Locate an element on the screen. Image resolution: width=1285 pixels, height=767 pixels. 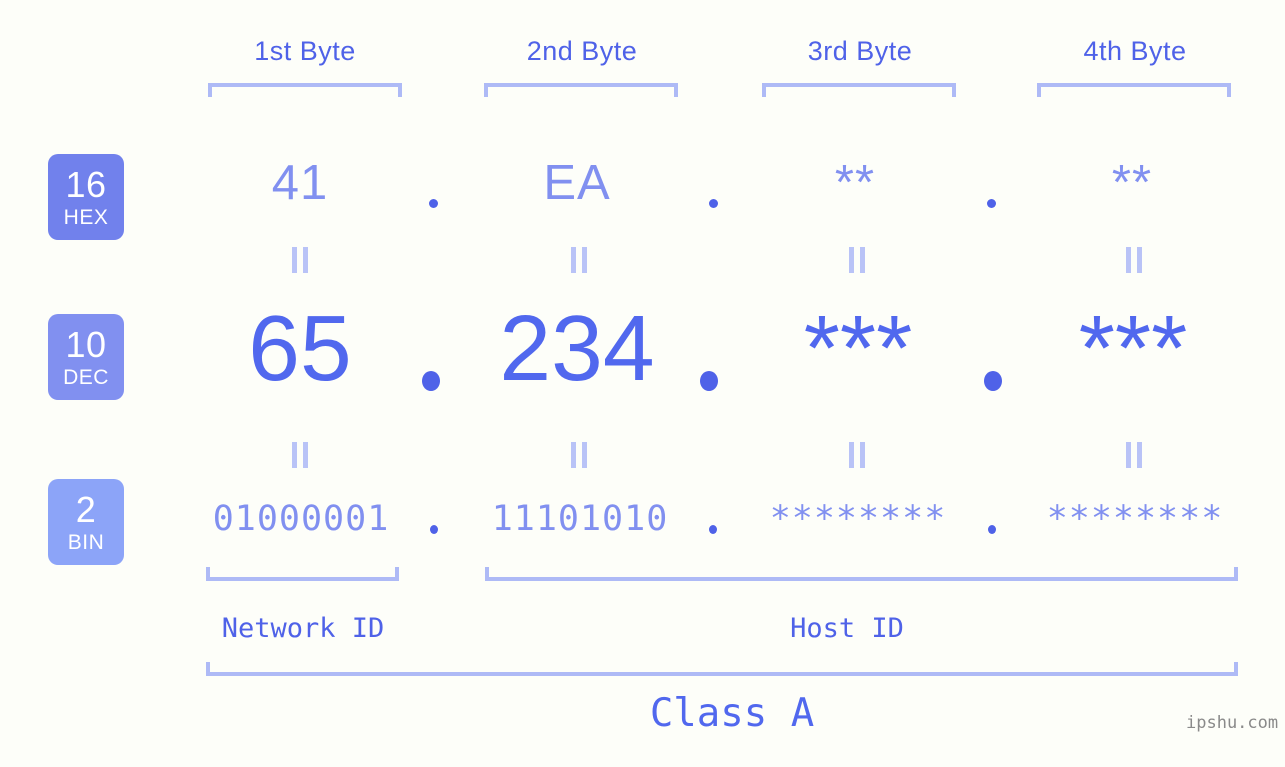
base-badge-dec: 10 DEC is located at coordinates (86, 357).